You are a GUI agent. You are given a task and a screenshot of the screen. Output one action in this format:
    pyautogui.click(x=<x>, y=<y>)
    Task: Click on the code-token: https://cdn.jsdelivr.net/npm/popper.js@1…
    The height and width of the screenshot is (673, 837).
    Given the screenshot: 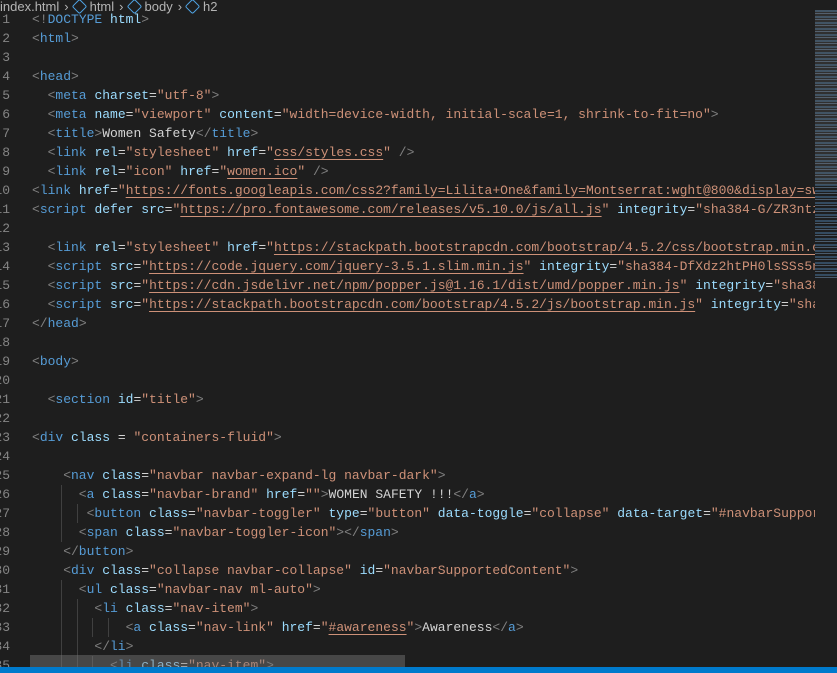 What is the action you would take?
    pyautogui.click(x=414, y=285)
    